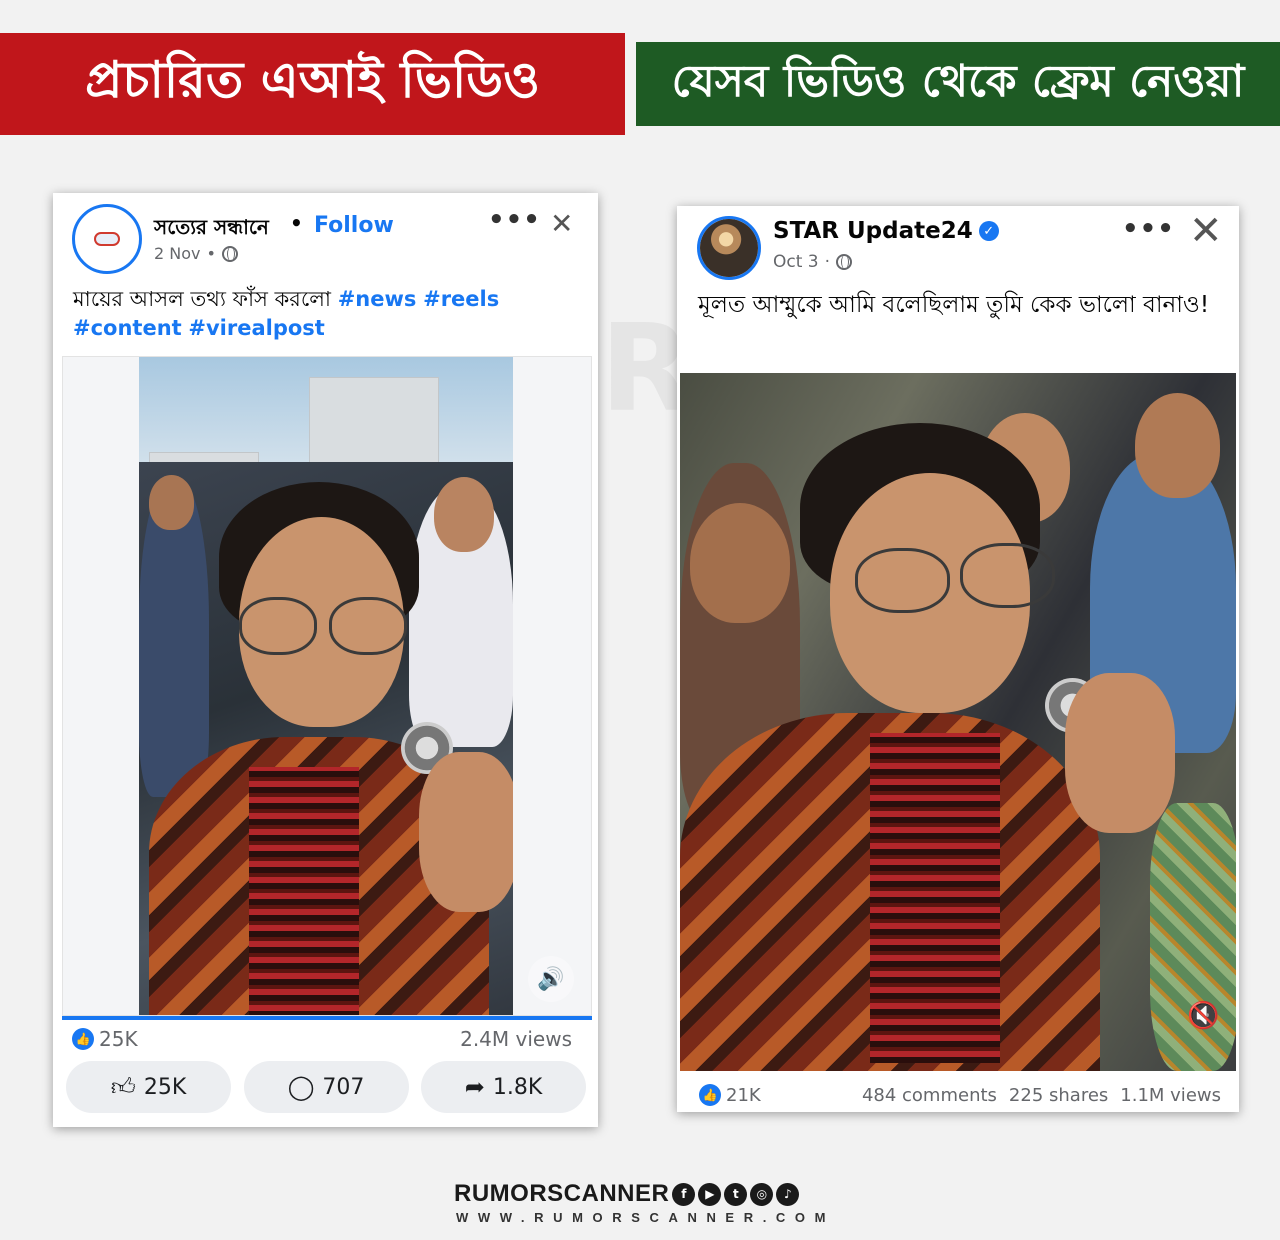  I want to click on footer-brand: RUMORSCANNER f ▶ t ◎ ♪, so click(627, 1194).